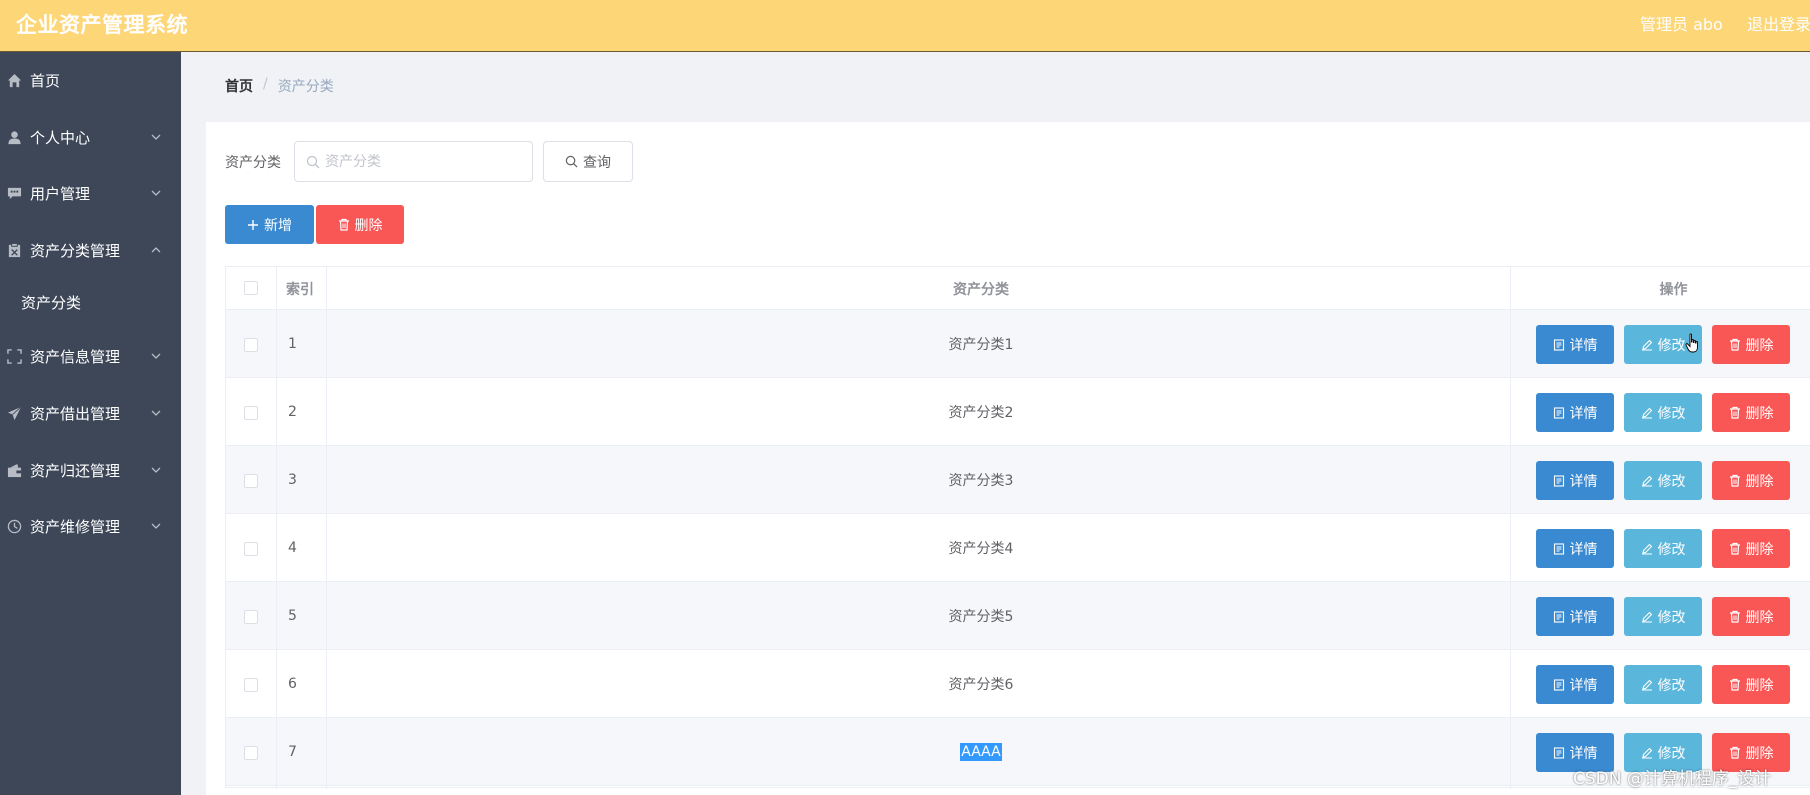 Image resolution: width=1810 pixels, height=795 pixels. Describe the element at coordinates (14, 470) in the screenshot. I see `wallet-icon` at that location.